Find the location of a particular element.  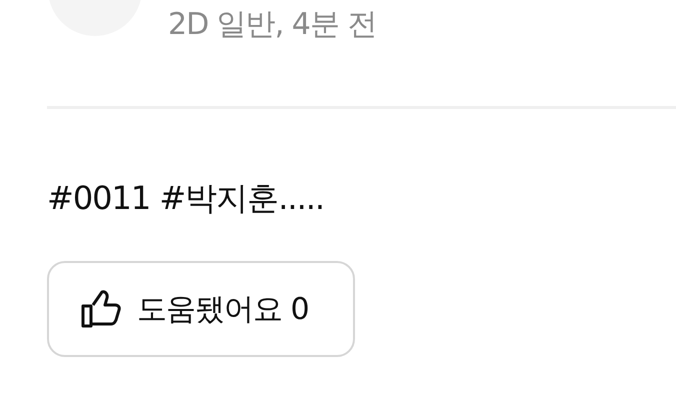

thumbs-up-icon is located at coordinates (101, 309).